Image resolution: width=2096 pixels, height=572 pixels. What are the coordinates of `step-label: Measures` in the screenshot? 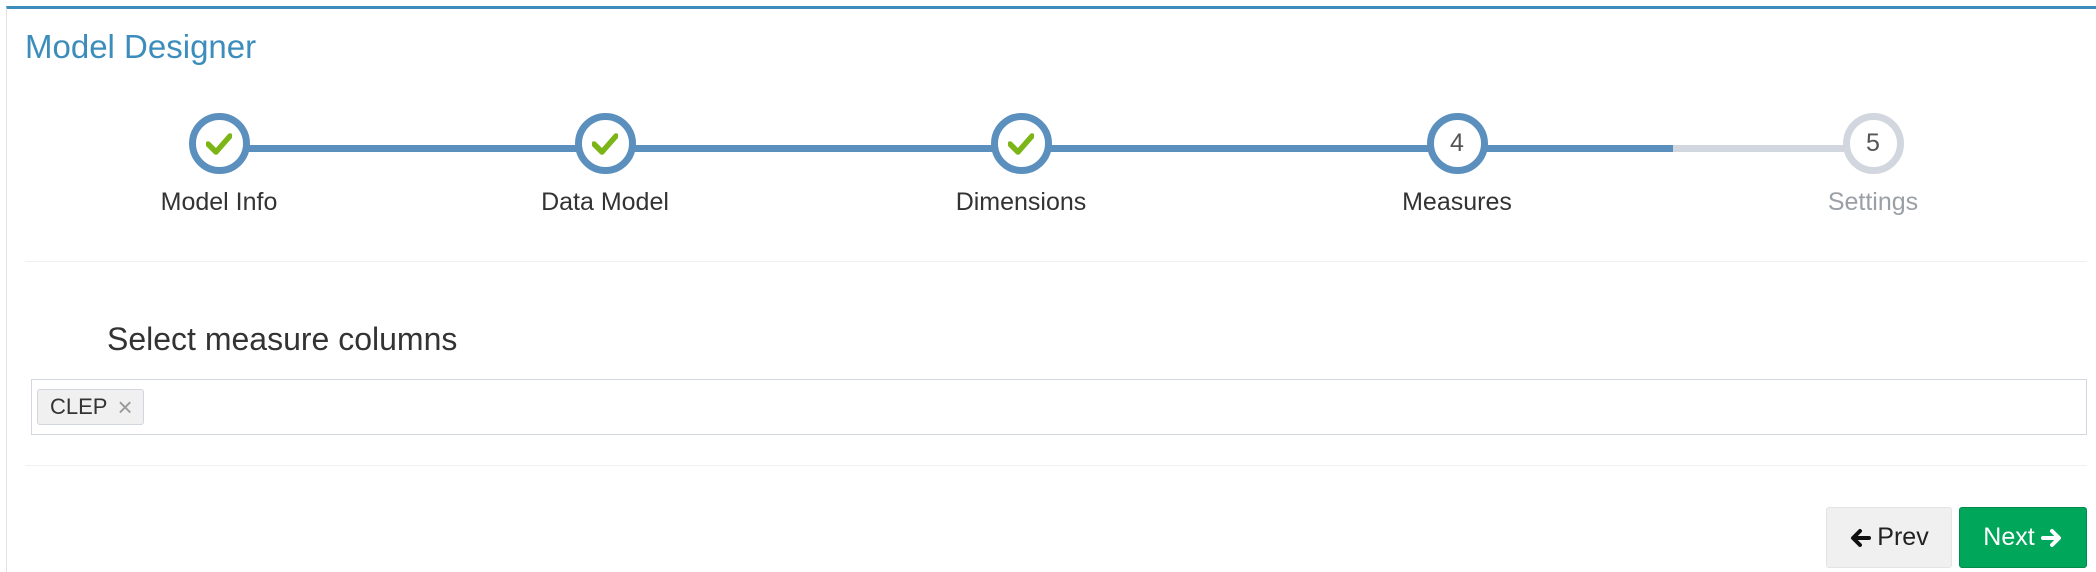 It's located at (1457, 202).